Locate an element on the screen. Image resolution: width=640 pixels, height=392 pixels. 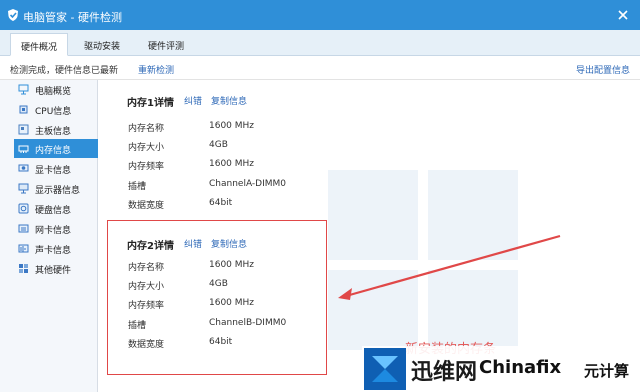
sidebar-item-label: 内存信息 is located at coordinates (53, 151).